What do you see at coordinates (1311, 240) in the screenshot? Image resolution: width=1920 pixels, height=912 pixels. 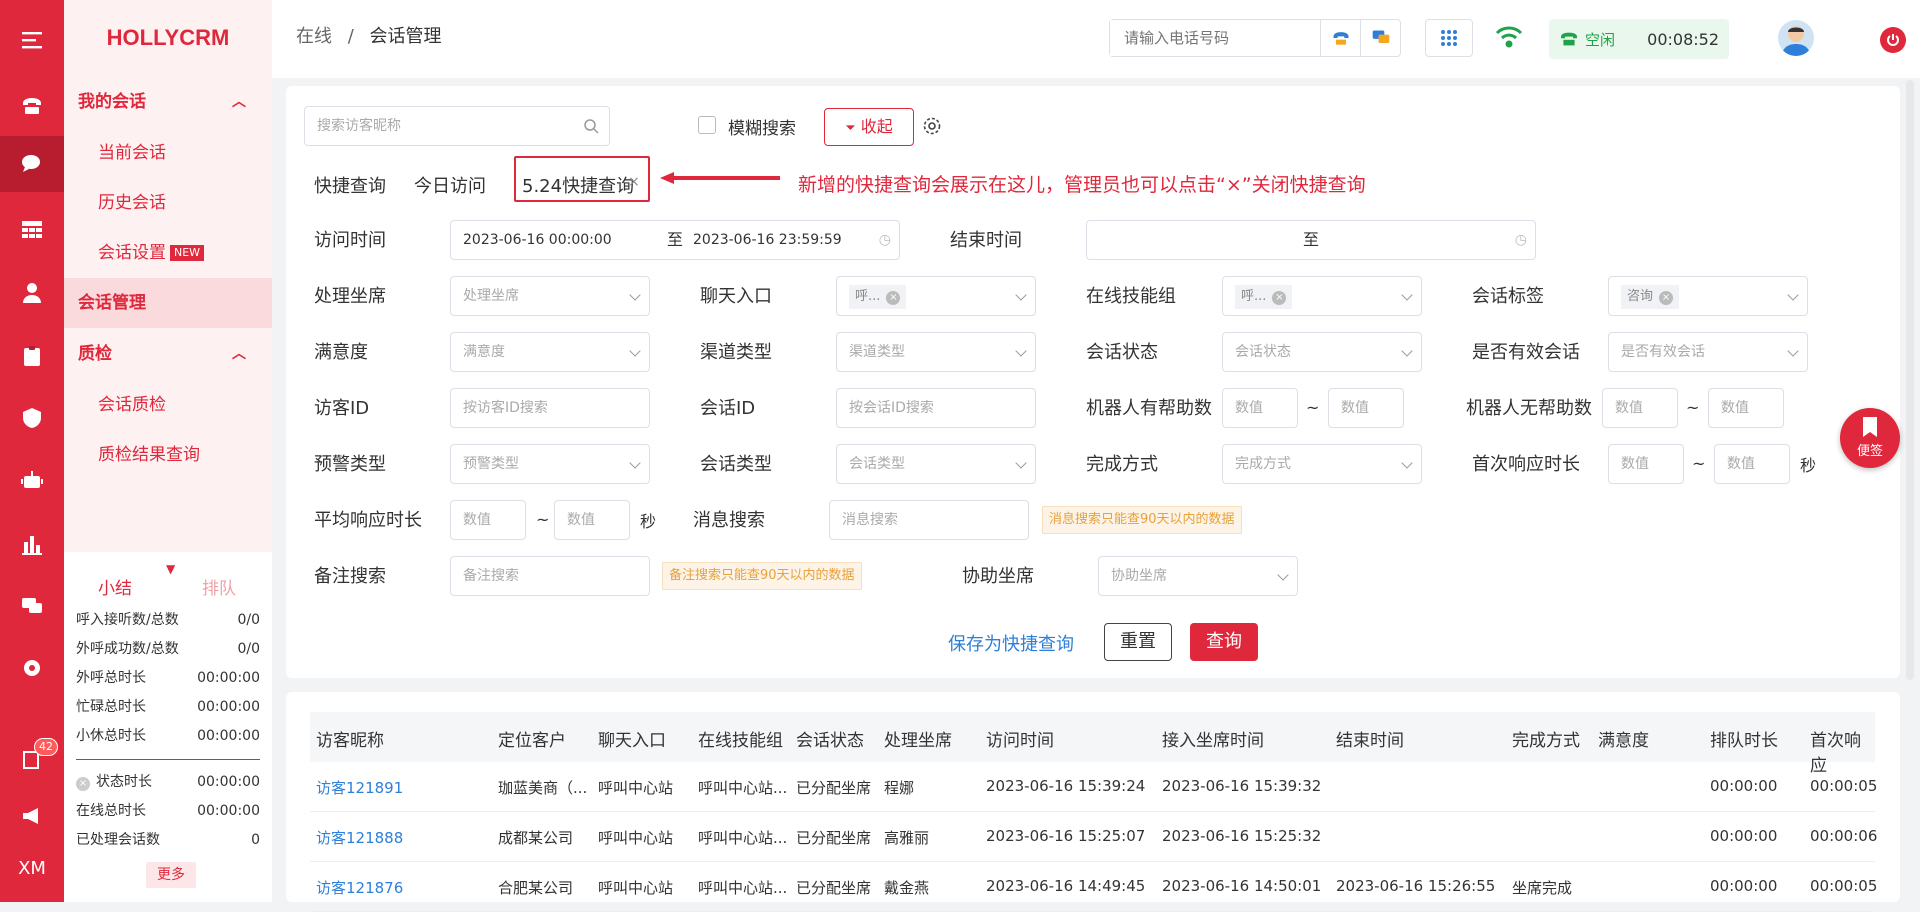 I see `end-time-range: 至 ◷` at bounding box center [1311, 240].